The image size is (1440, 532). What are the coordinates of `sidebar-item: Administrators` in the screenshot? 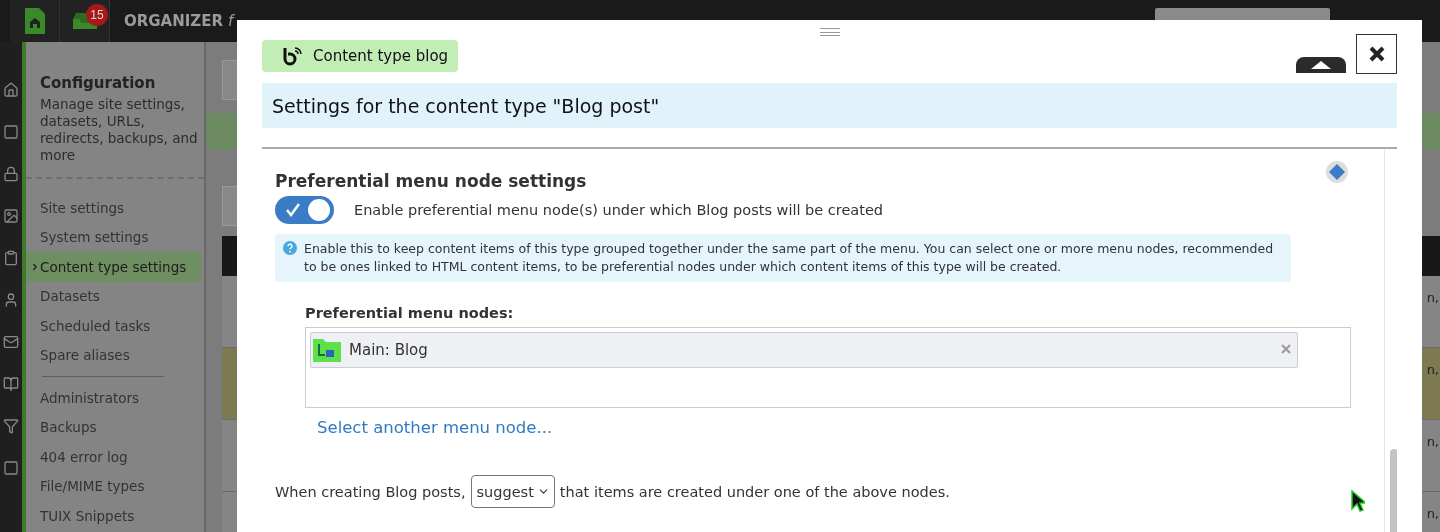 It's located at (113, 398).